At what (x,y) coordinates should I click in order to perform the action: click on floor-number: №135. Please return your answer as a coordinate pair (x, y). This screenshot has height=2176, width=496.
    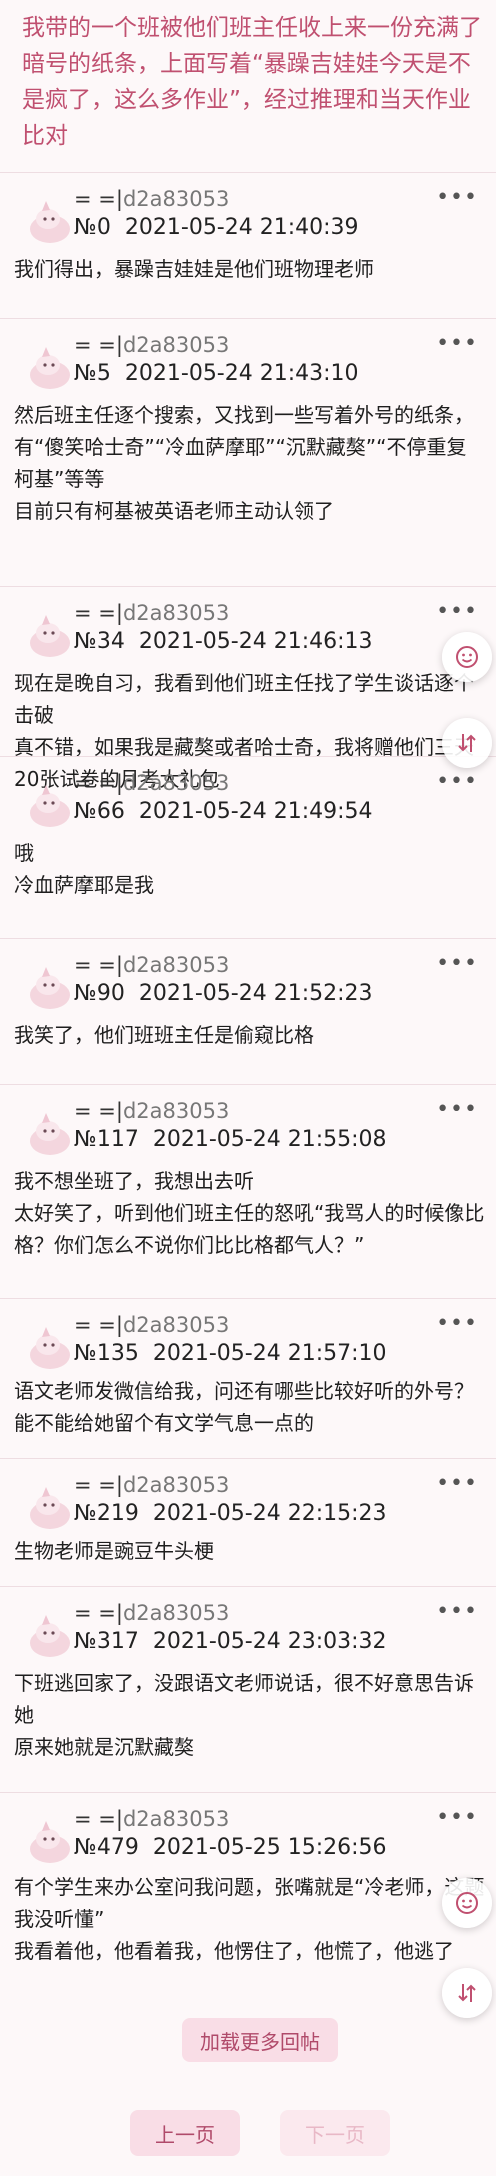
    Looking at the image, I should click on (106, 1353).